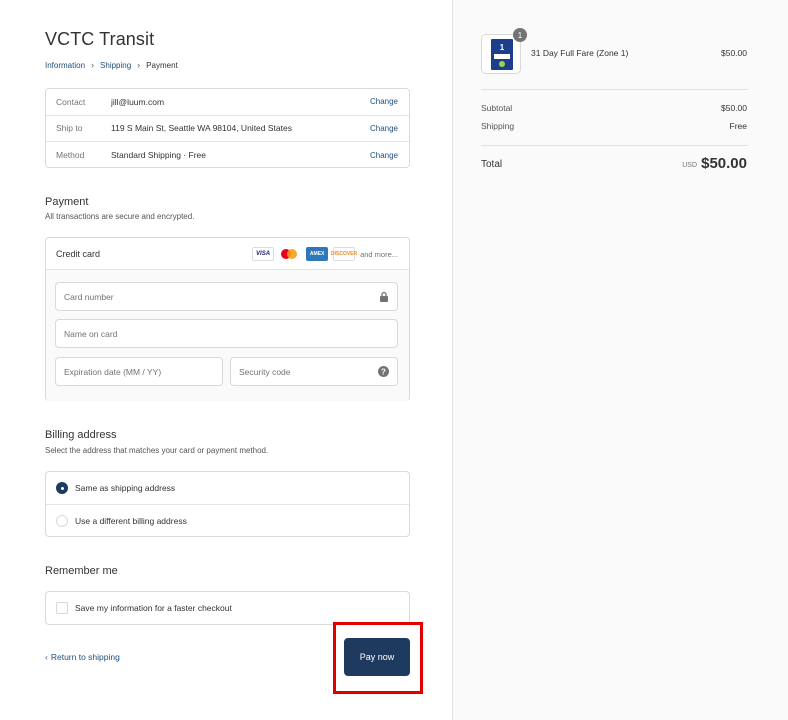  I want to click on name-on-card-input: Name on card, so click(226, 333).